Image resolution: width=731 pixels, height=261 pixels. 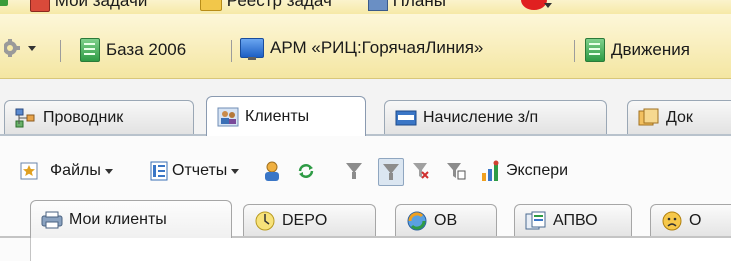 I want to click on filter-settings-icon, so click(x=456, y=171).